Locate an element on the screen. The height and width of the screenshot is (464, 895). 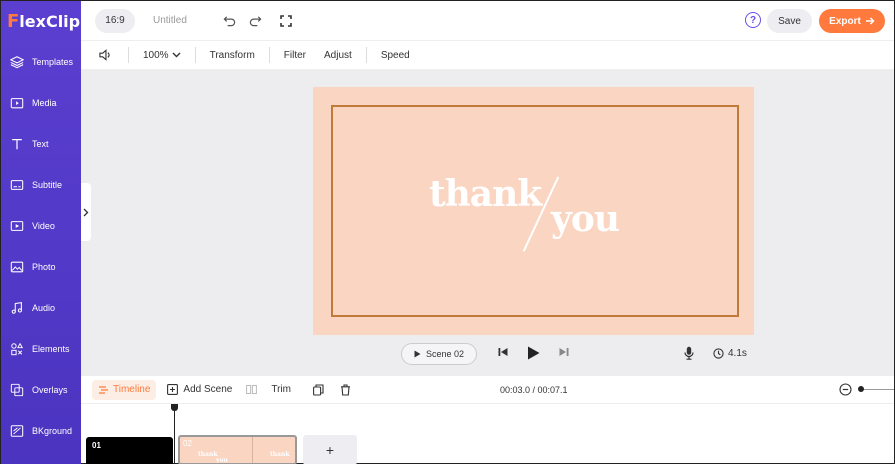
play-scene-button: Scene 02 is located at coordinates (439, 354).